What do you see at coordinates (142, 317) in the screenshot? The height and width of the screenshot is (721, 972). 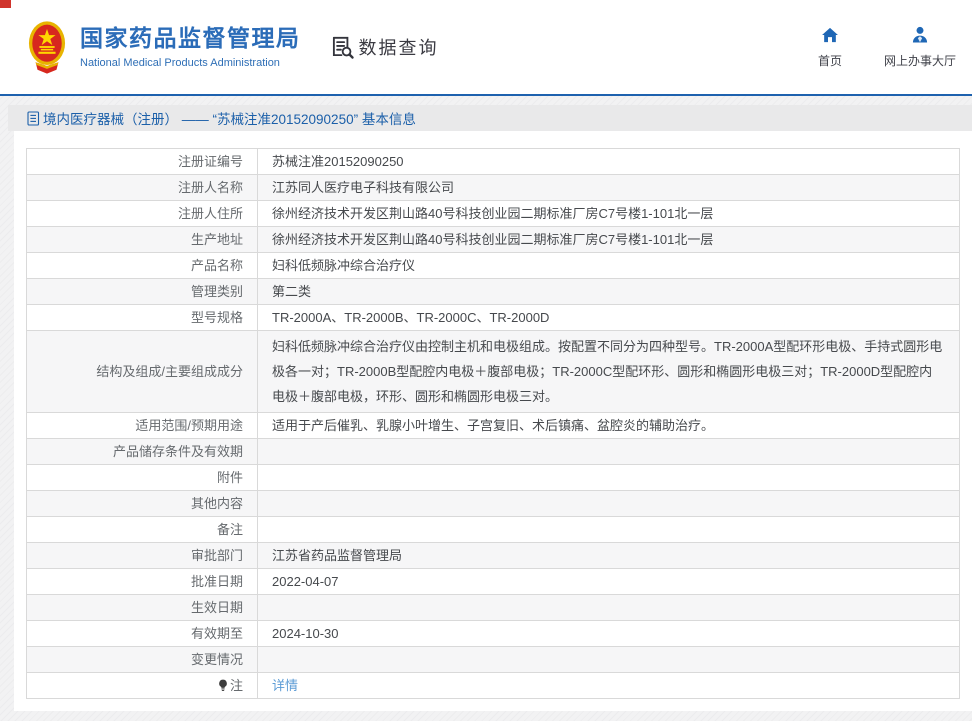 I see `row-label: 型号规格` at bounding box center [142, 317].